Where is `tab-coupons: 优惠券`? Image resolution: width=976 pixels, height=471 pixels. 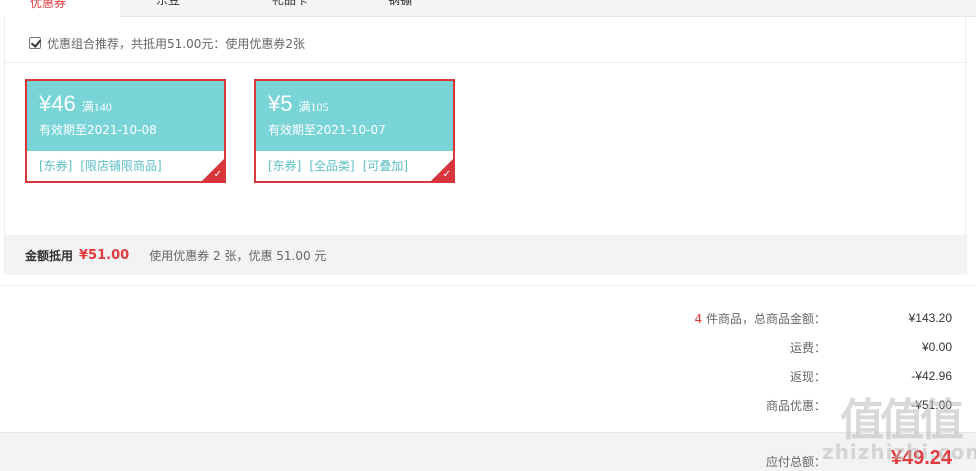 tab-coupons: 优惠券 is located at coordinates (60, 9).